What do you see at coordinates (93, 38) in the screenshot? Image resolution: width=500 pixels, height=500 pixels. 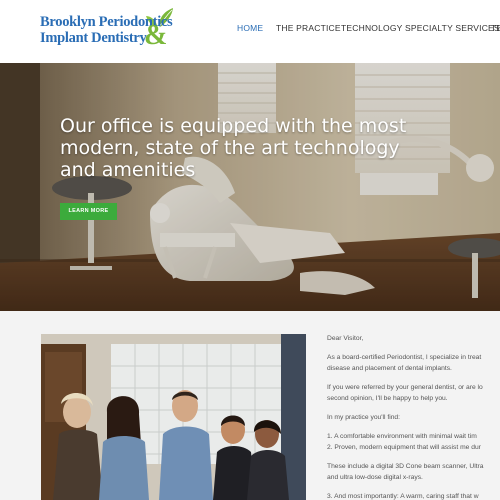 I see `brand-name-line2: Implant Dentistry` at bounding box center [93, 38].